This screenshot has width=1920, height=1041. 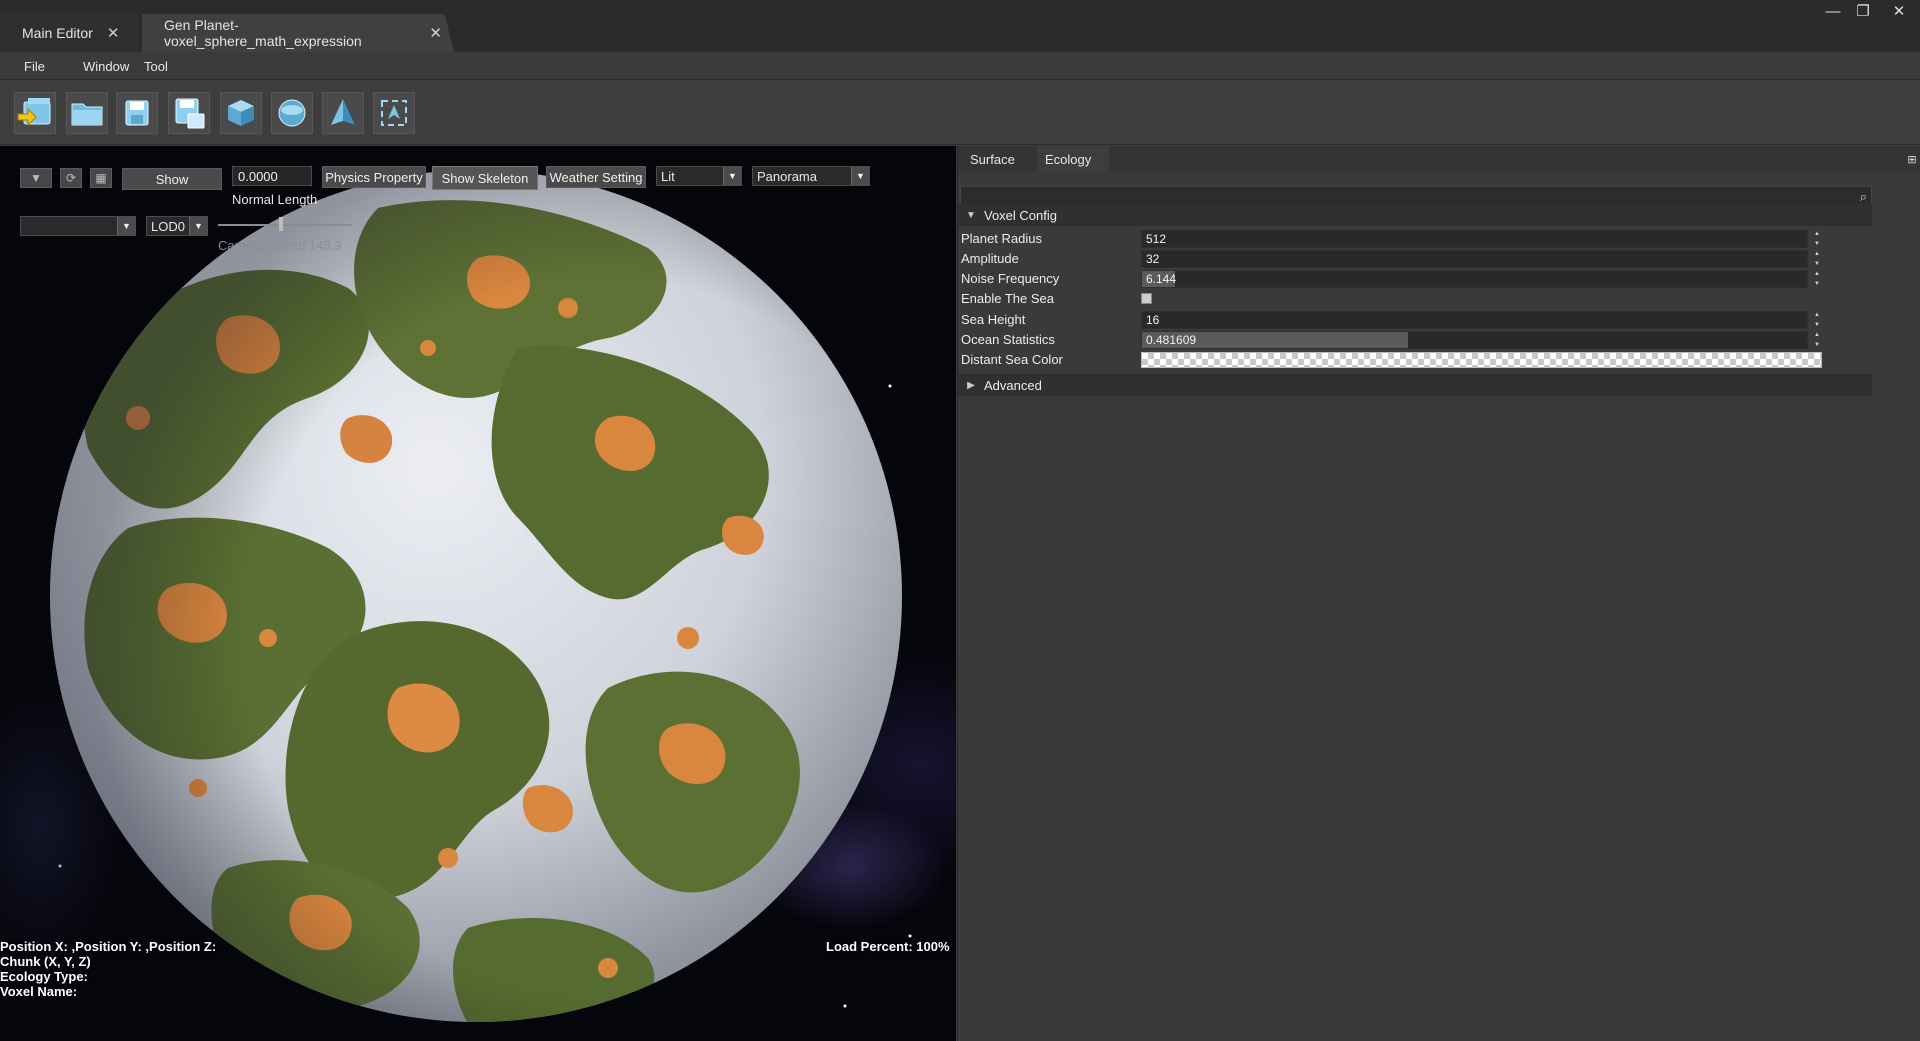 What do you see at coordinates (272, 176) in the screenshot?
I see `normal-length-input: 0.0000` at bounding box center [272, 176].